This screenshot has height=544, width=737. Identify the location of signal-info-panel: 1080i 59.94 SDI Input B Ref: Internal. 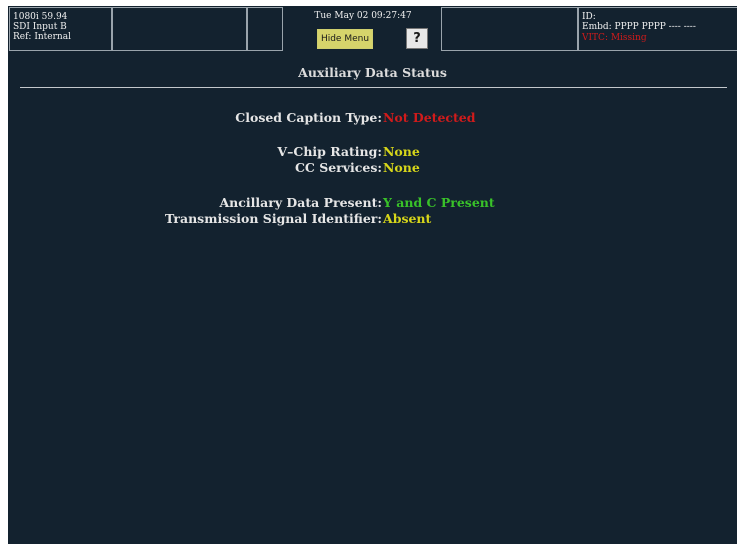
(60, 29).